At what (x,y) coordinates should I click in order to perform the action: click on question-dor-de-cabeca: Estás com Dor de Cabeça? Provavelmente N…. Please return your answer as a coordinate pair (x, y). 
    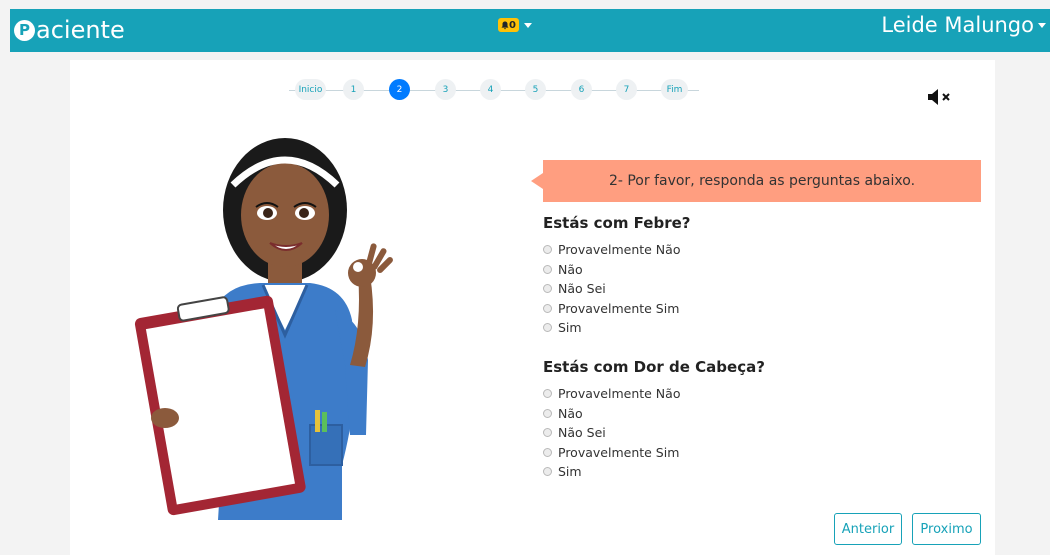
    Looking at the image, I should click on (654, 420).